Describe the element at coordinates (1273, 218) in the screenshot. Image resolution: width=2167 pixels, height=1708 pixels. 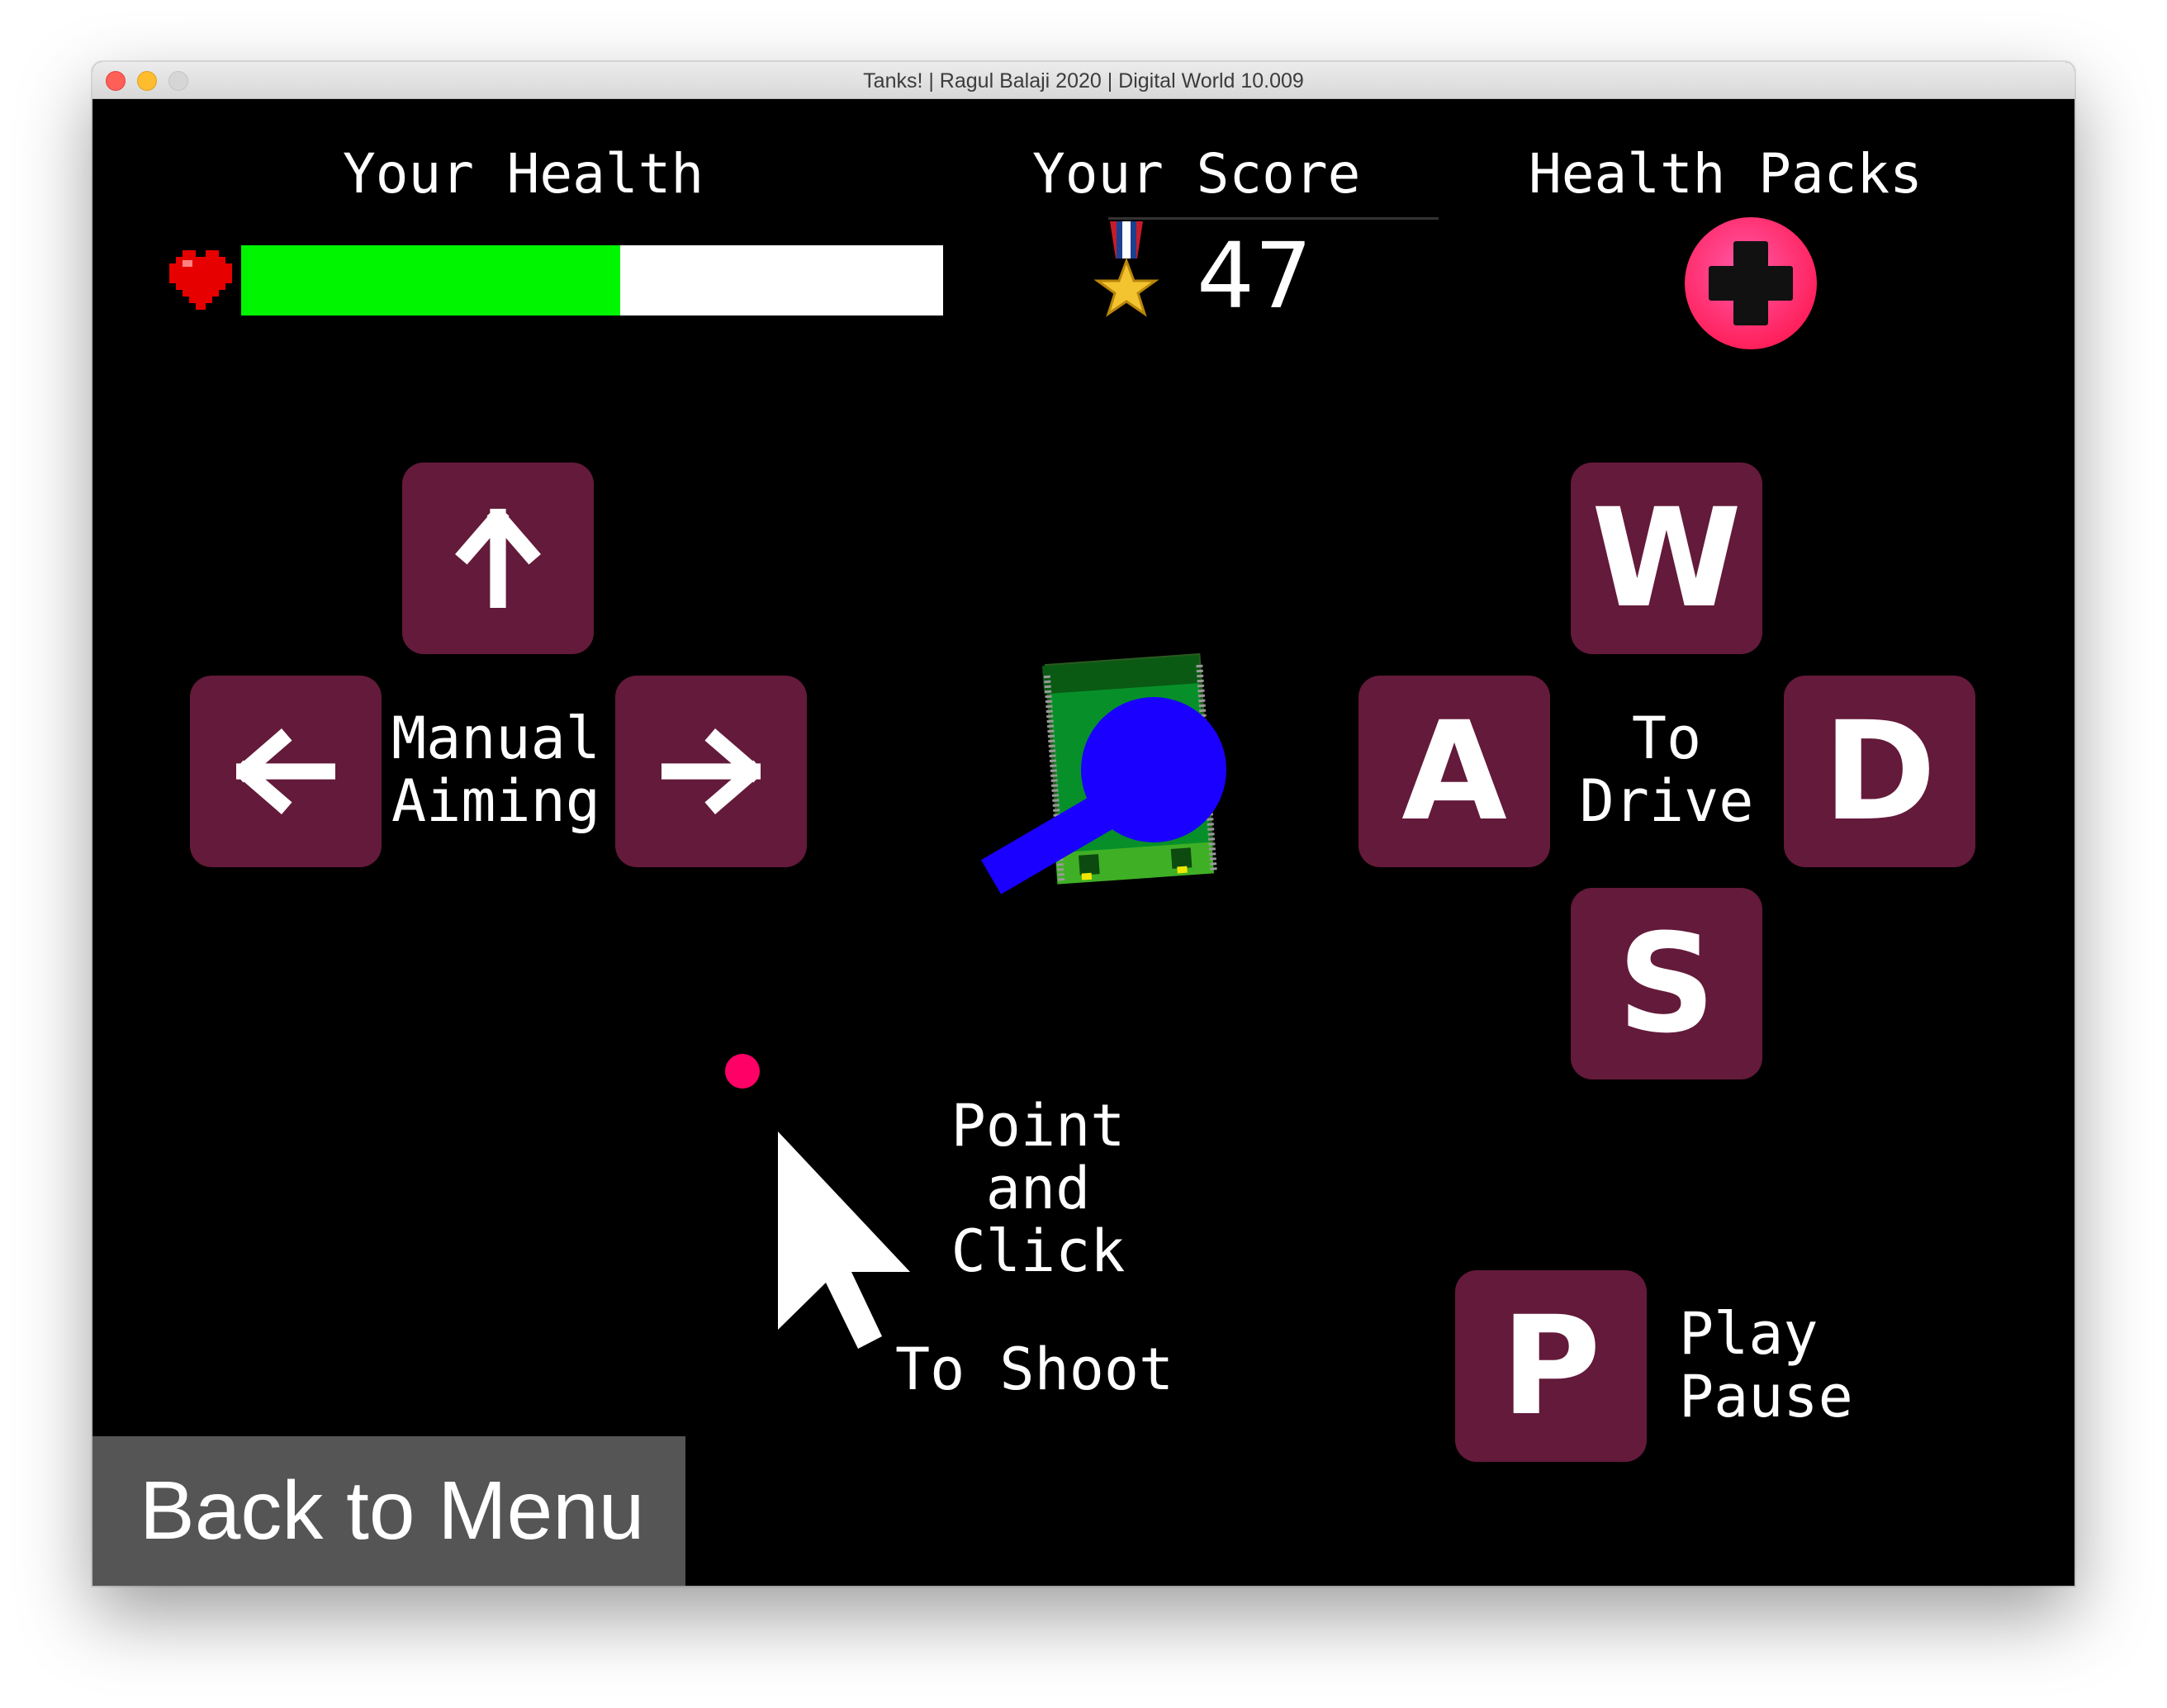
I see `score-underline` at that location.